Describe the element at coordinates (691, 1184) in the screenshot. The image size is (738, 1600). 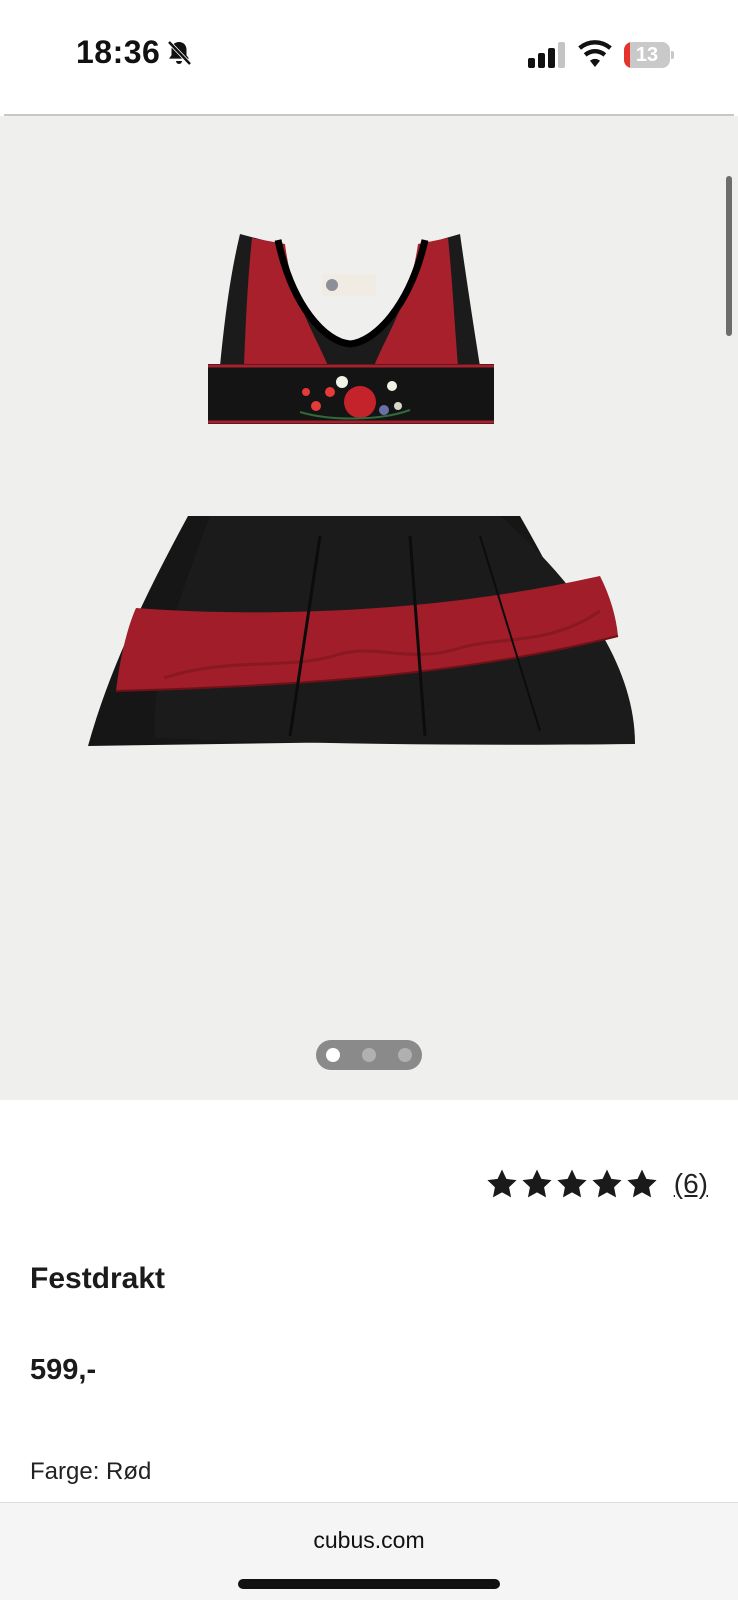
I see `rating-count-link: (6)` at that location.